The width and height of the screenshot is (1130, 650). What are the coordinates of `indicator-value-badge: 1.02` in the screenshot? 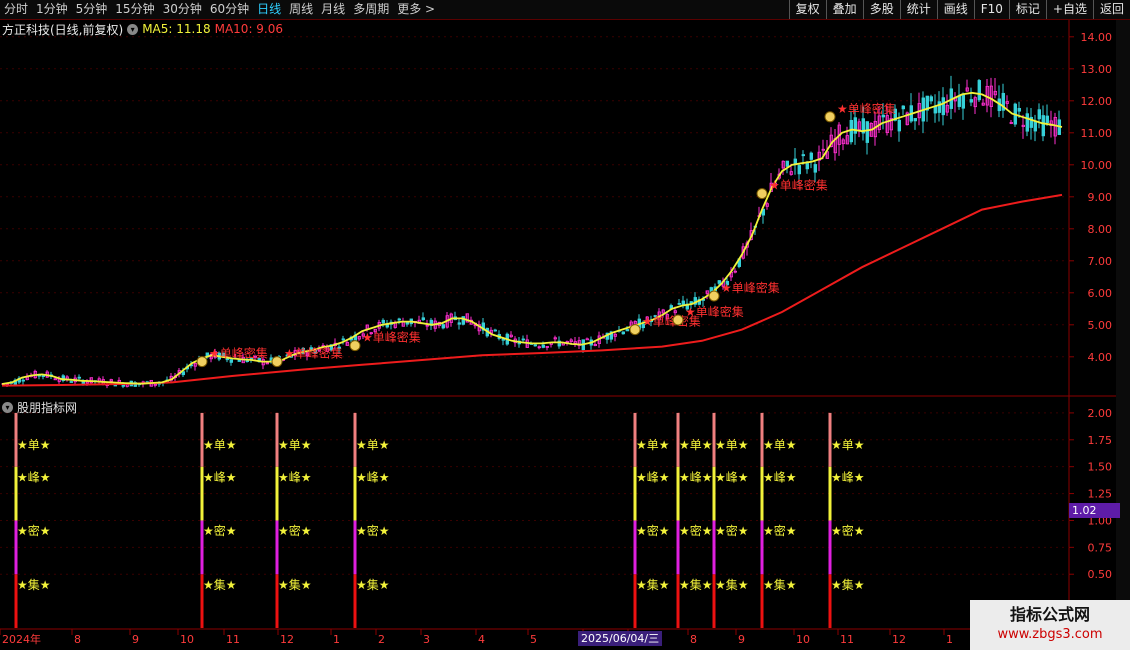 It's located at (1094, 510).